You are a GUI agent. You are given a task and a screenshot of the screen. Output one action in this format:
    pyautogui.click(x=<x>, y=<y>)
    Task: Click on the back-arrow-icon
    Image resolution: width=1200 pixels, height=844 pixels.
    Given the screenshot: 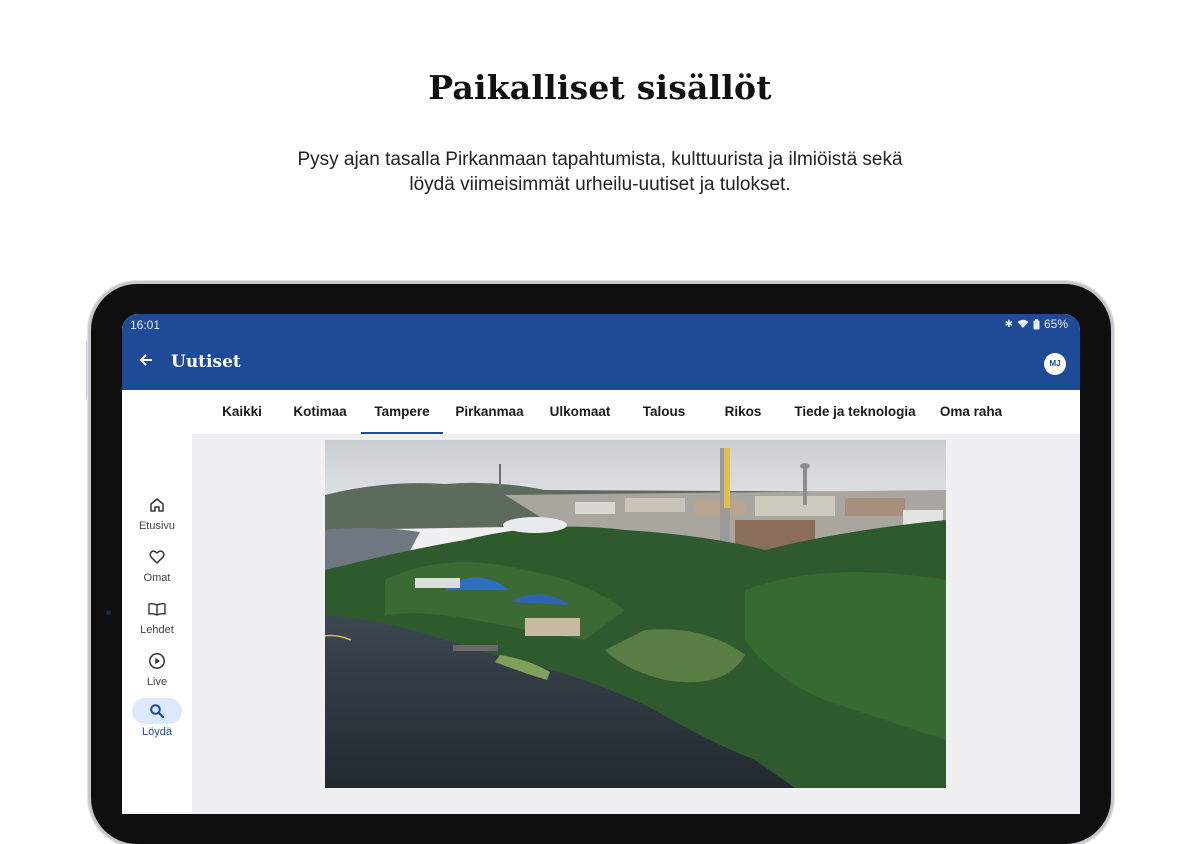 What is the action you would take?
    pyautogui.click(x=146, y=362)
    